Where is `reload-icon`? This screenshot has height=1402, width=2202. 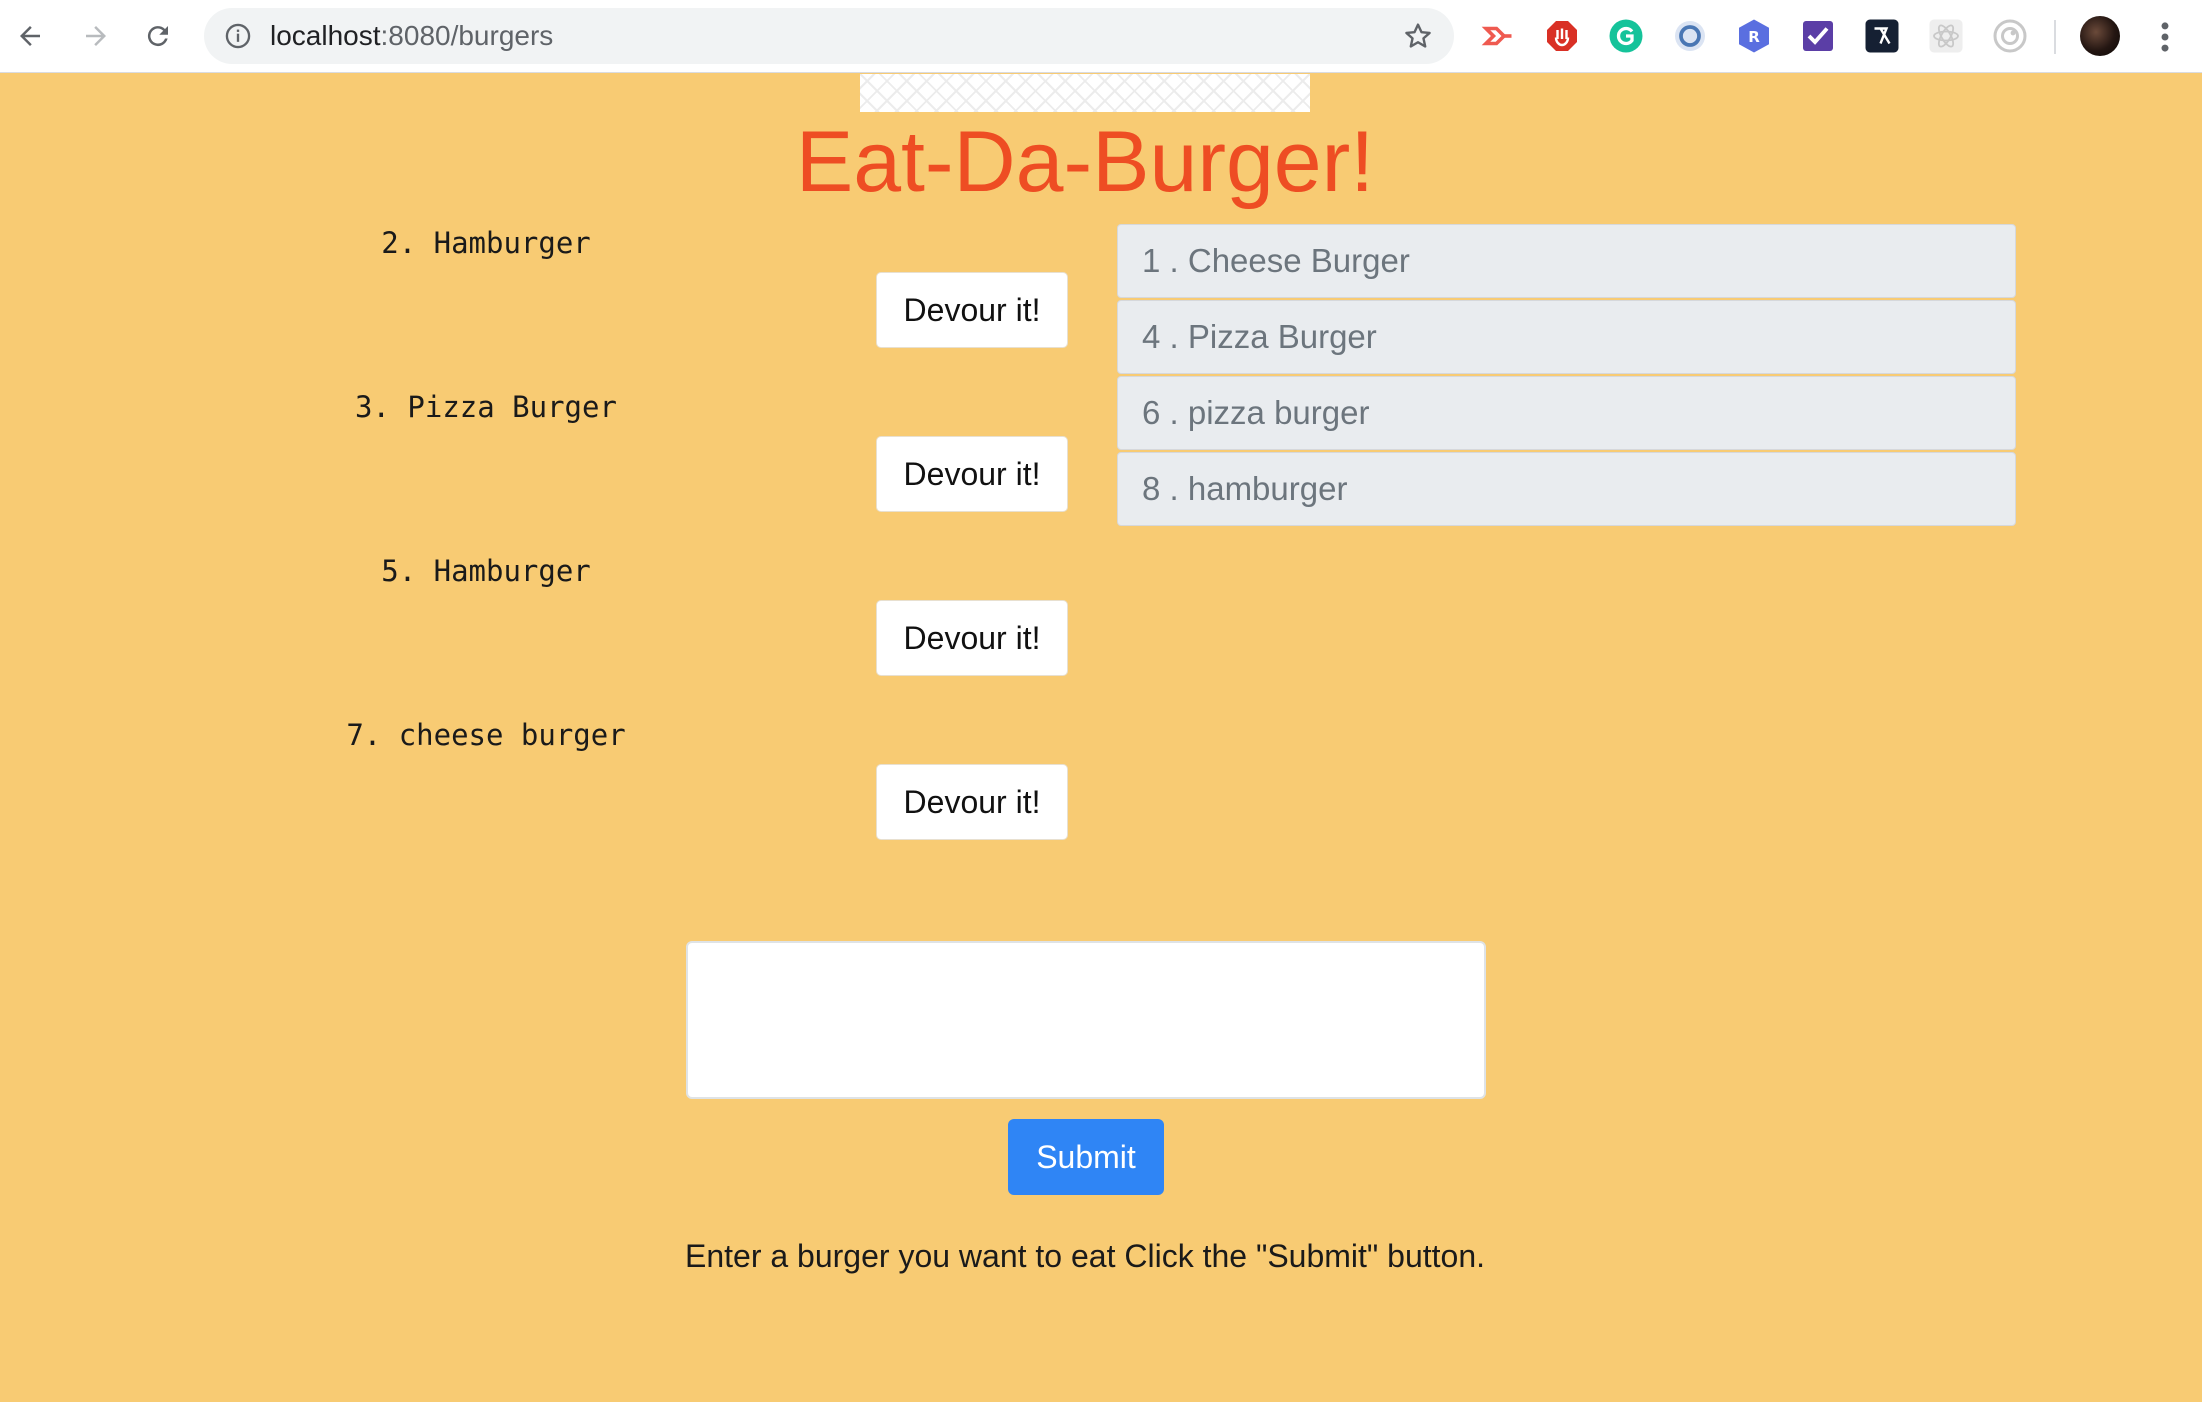 reload-icon is located at coordinates (157, 36).